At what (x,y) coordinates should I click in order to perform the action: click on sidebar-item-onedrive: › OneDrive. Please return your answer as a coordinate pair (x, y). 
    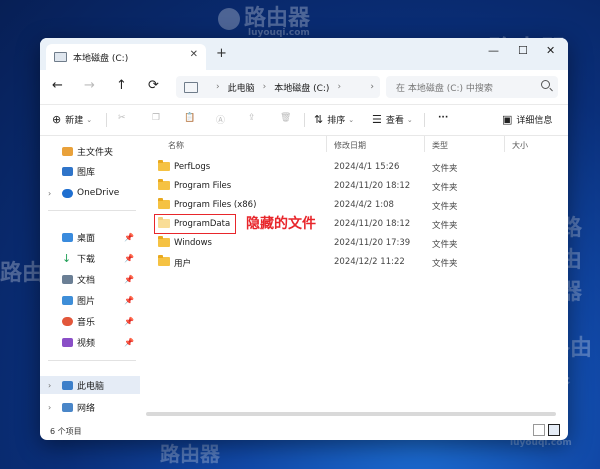
    Looking at the image, I should click on (90, 193).